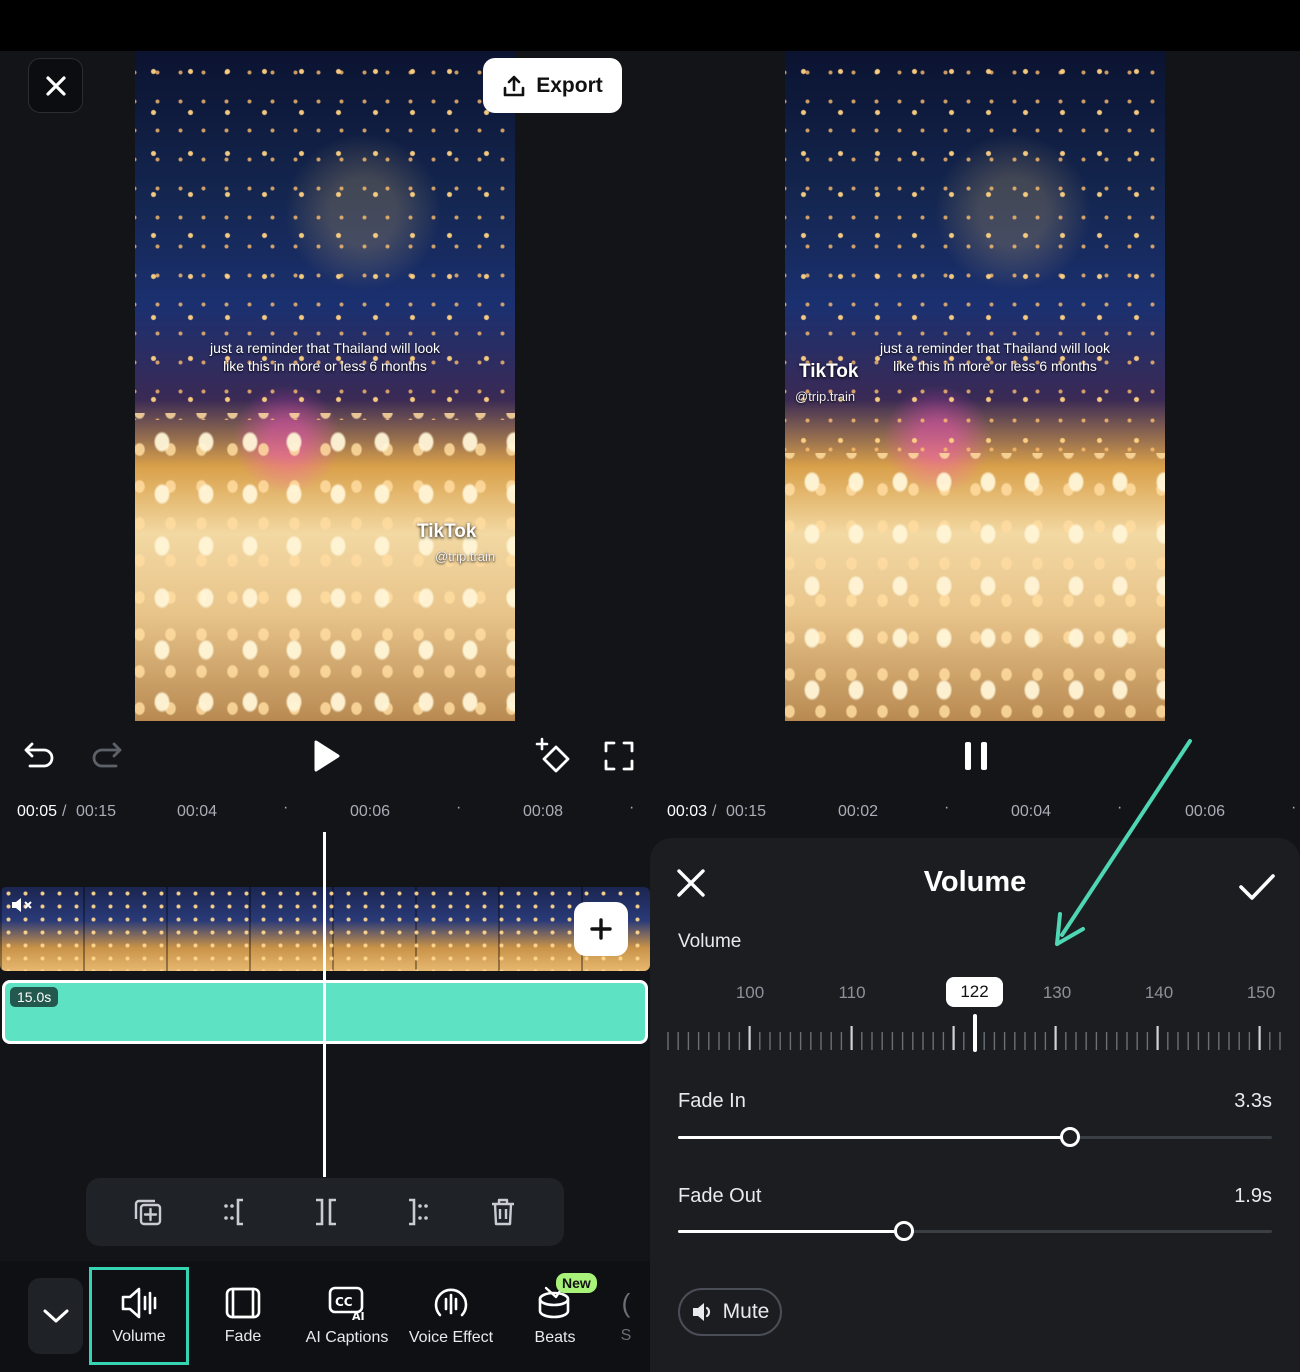 The width and height of the screenshot is (1300, 1372). I want to click on split-icon, so click(326, 1212).